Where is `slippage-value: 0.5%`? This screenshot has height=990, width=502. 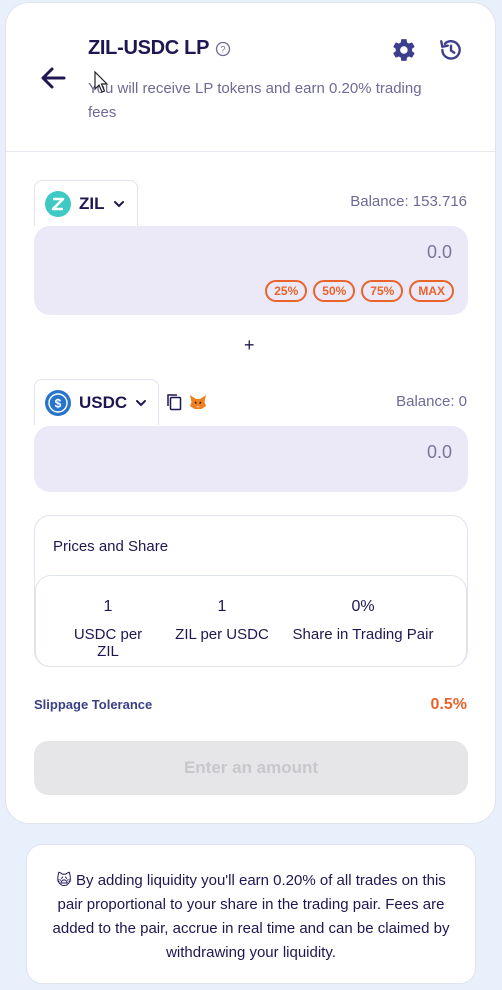
slippage-value: 0.5% is located at coordinates (449, 705).